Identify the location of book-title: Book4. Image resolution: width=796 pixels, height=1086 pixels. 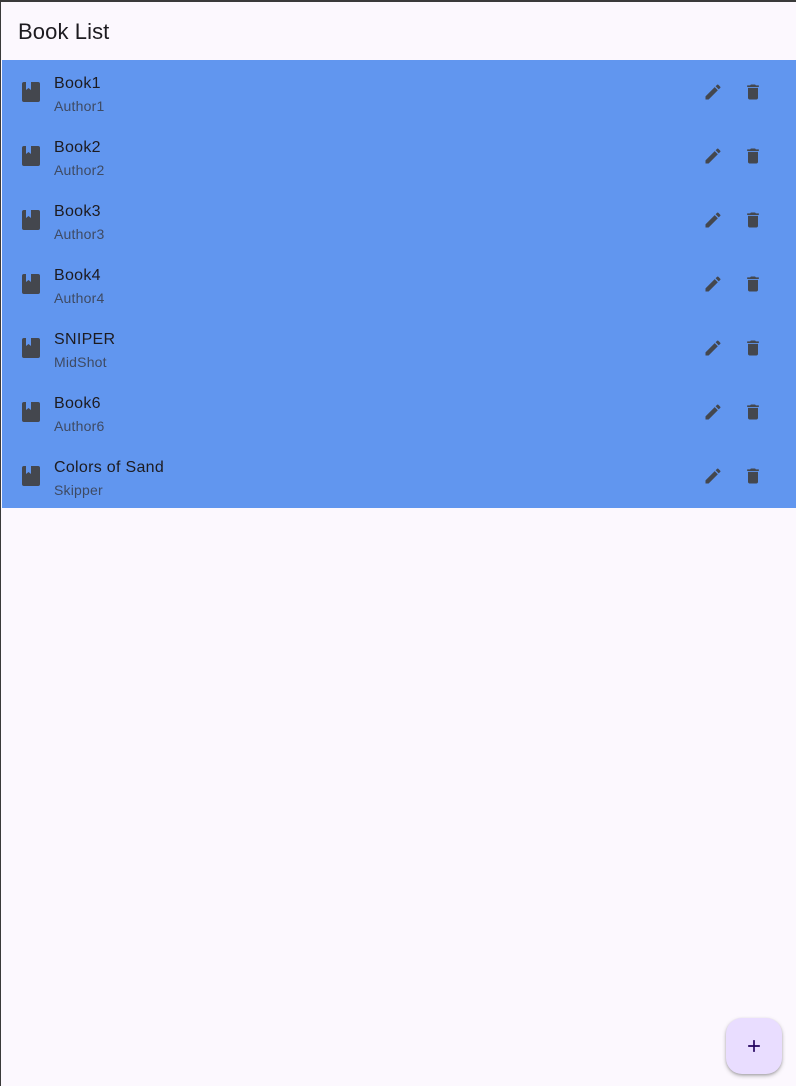
(77, 275).